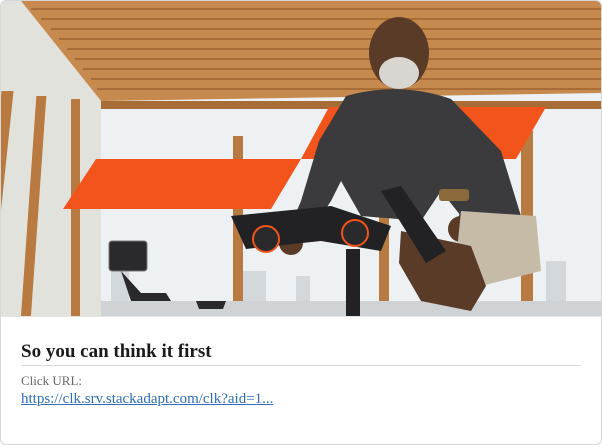 The width and height of the screenshot is (602, 445). I want to click on image-divider, so click(301, 316).